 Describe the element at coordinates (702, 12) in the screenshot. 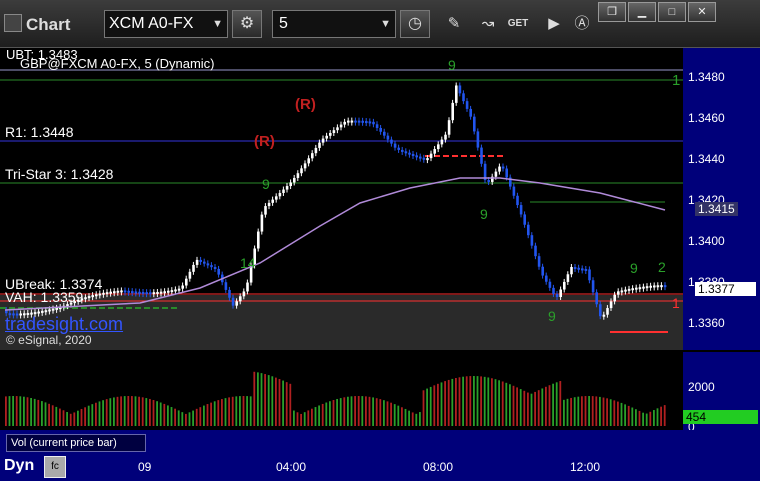

I see `window-close-button: ✕` at that location.